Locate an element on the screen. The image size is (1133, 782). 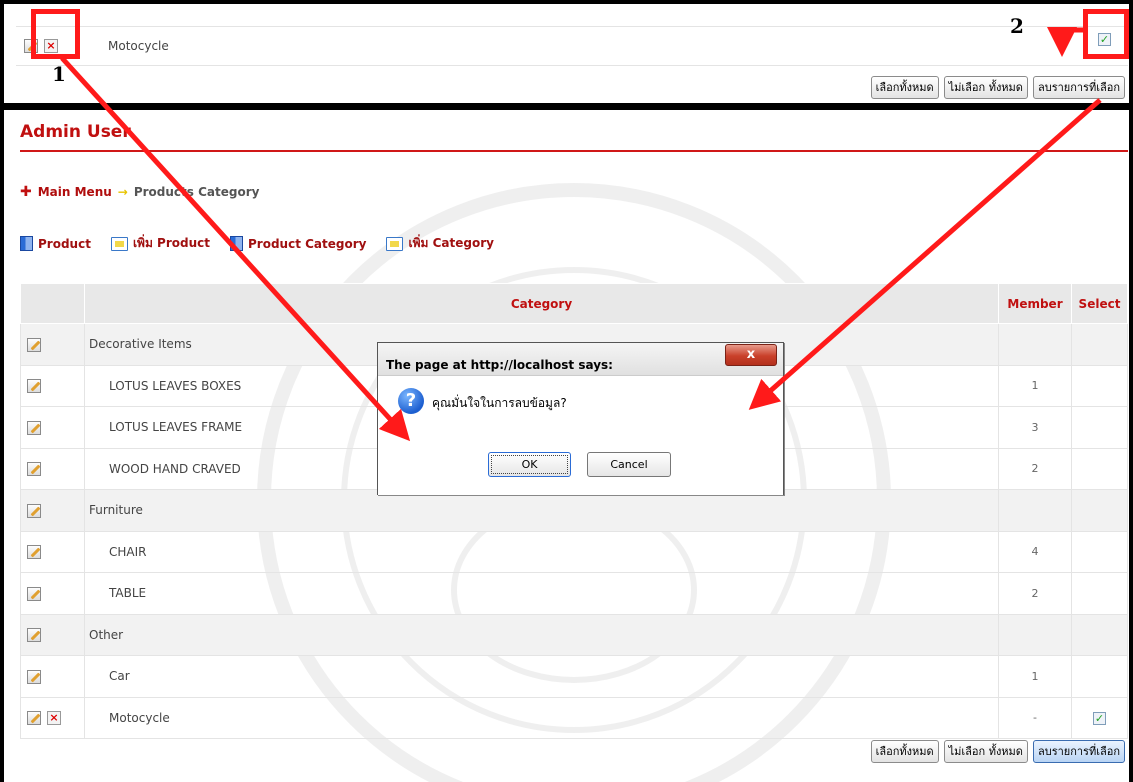
member-count: 3 is located at coordinates (1035, 427).